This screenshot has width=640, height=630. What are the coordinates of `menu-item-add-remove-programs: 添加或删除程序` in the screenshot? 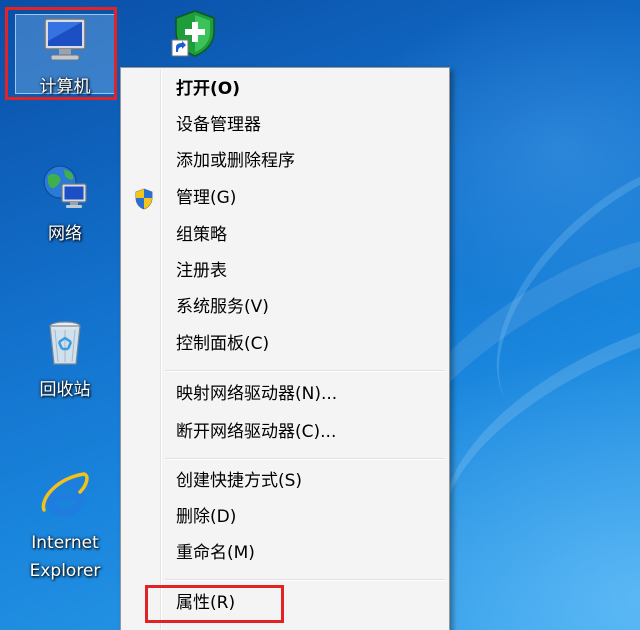 It's located at (285, 161).